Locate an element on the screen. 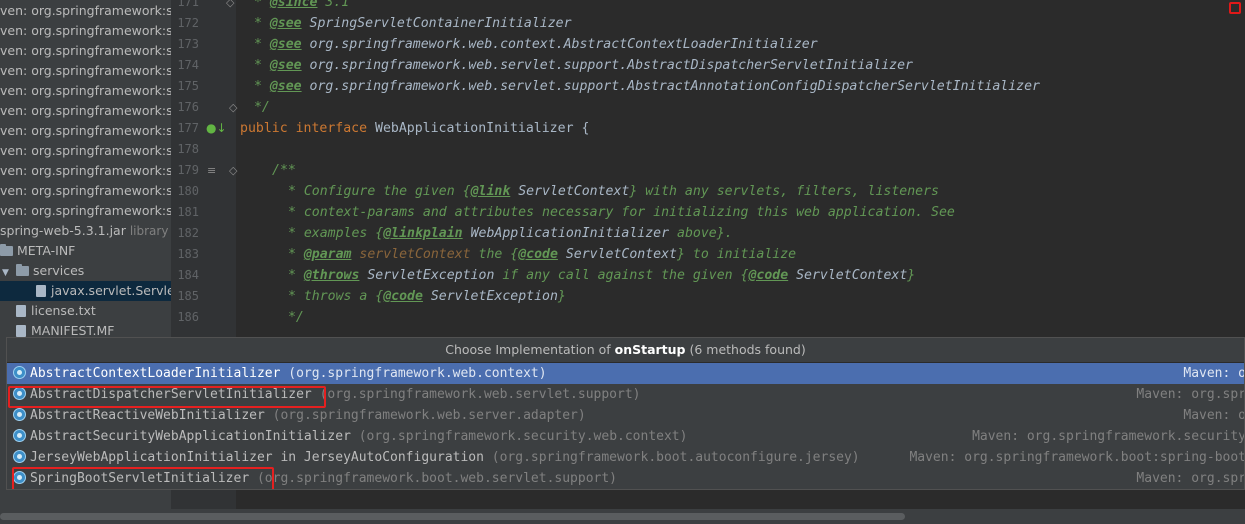  error-marker-icon is located at coordinates (1235, 8).